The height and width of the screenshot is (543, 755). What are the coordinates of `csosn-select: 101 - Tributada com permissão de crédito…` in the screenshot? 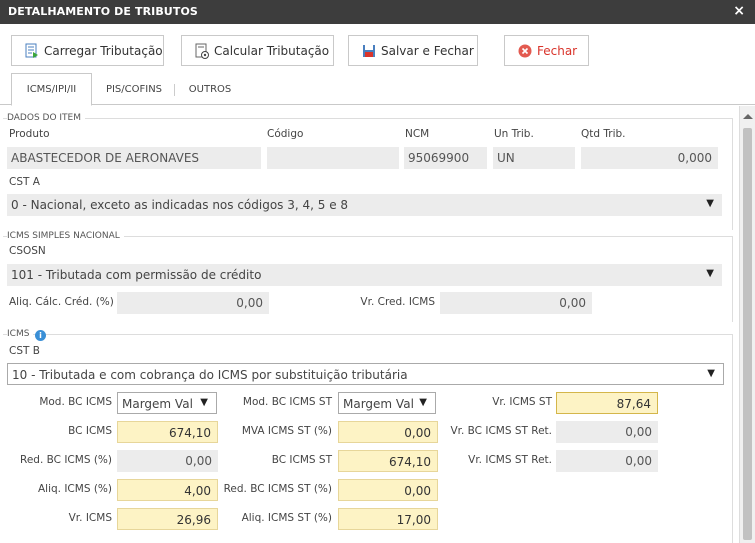 It's located at (364, 275).